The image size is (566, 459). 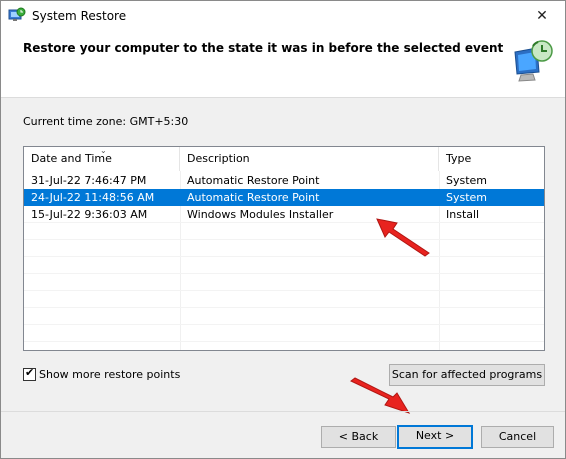 What do you see at coordinates (102, 159) in the screenshot?
I see `column-header-date: Date and Time ⌄` at bounding box center [102, 159].